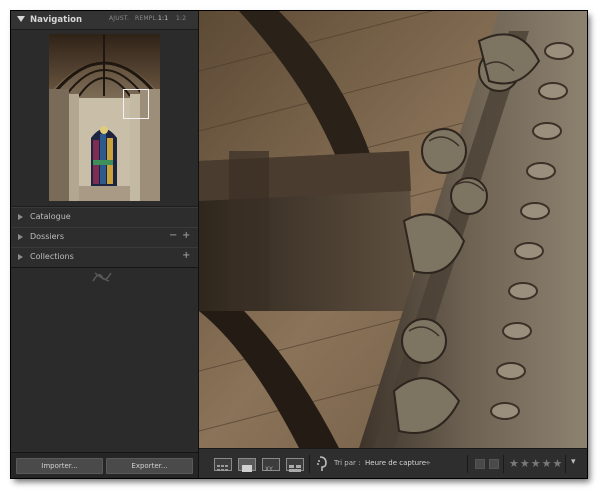 This screenshot has height=493, width=600. What do you see at coordinates (428, 463) in the screenshot?
I see `sort-direction-icon: ÷` at bounding box center [428, 463].